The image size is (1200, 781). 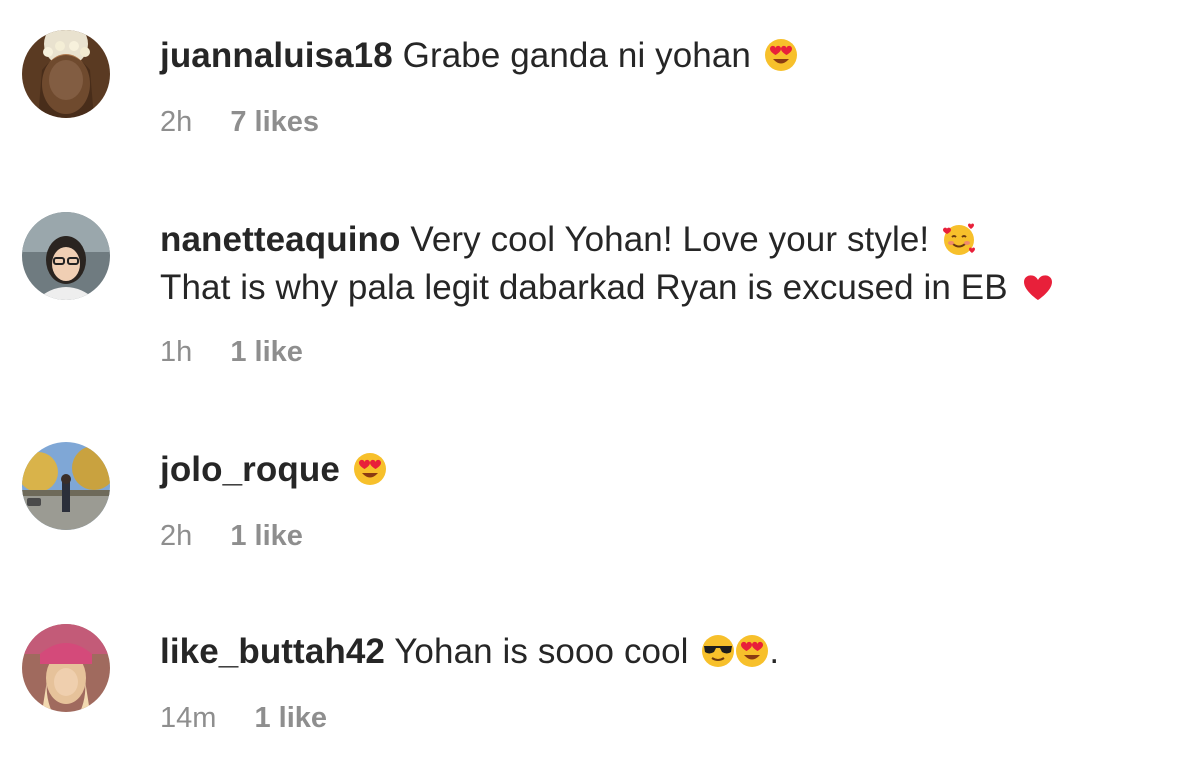 I want to click on comment-time: 1h, so click(x=176, y=352).